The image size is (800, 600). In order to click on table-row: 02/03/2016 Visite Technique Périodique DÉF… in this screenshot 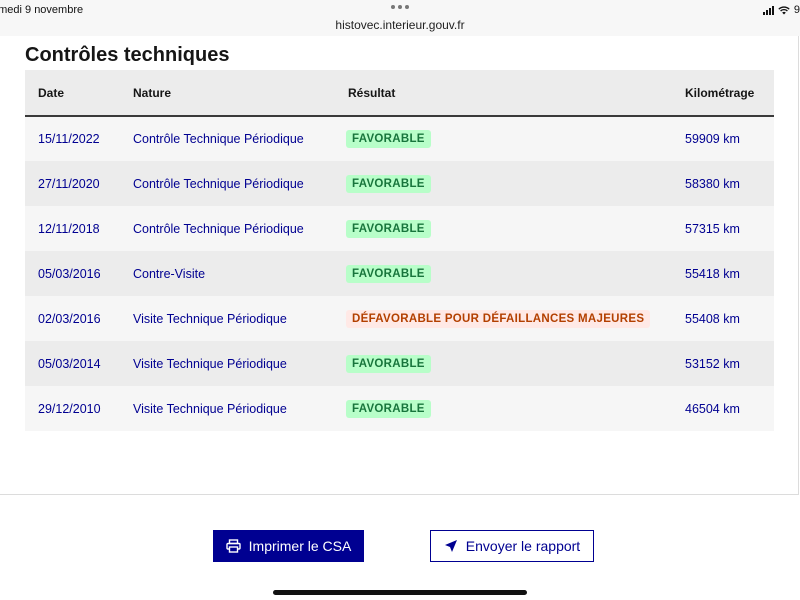, I will do `click(399, 318)`.